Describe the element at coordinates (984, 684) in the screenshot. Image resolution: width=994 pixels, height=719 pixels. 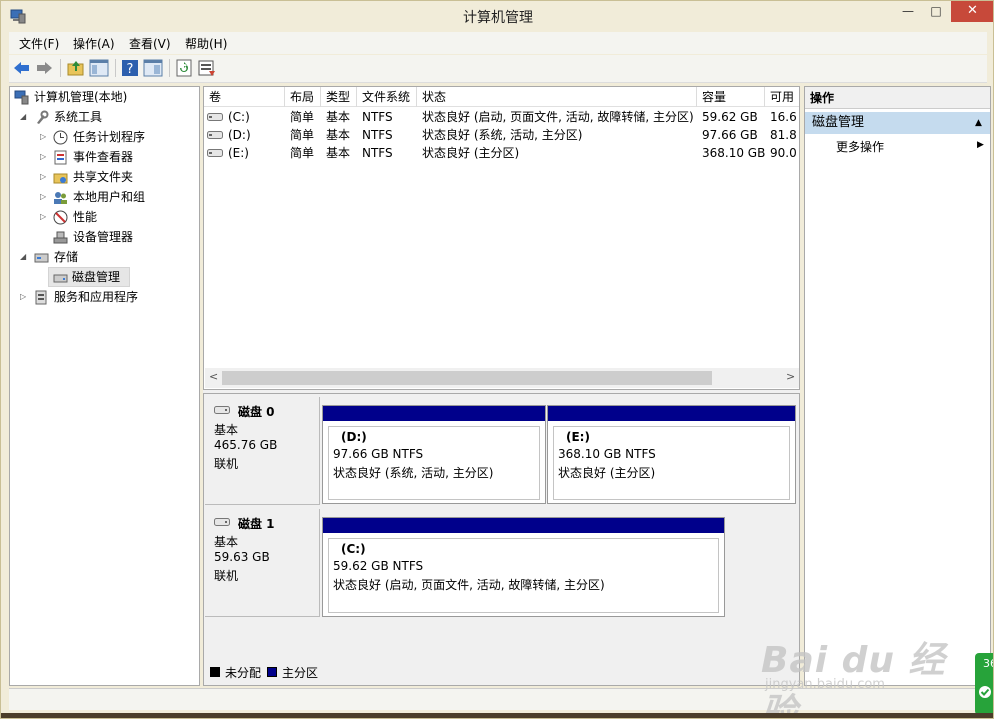
I see `floating-badge: 36` at that location.